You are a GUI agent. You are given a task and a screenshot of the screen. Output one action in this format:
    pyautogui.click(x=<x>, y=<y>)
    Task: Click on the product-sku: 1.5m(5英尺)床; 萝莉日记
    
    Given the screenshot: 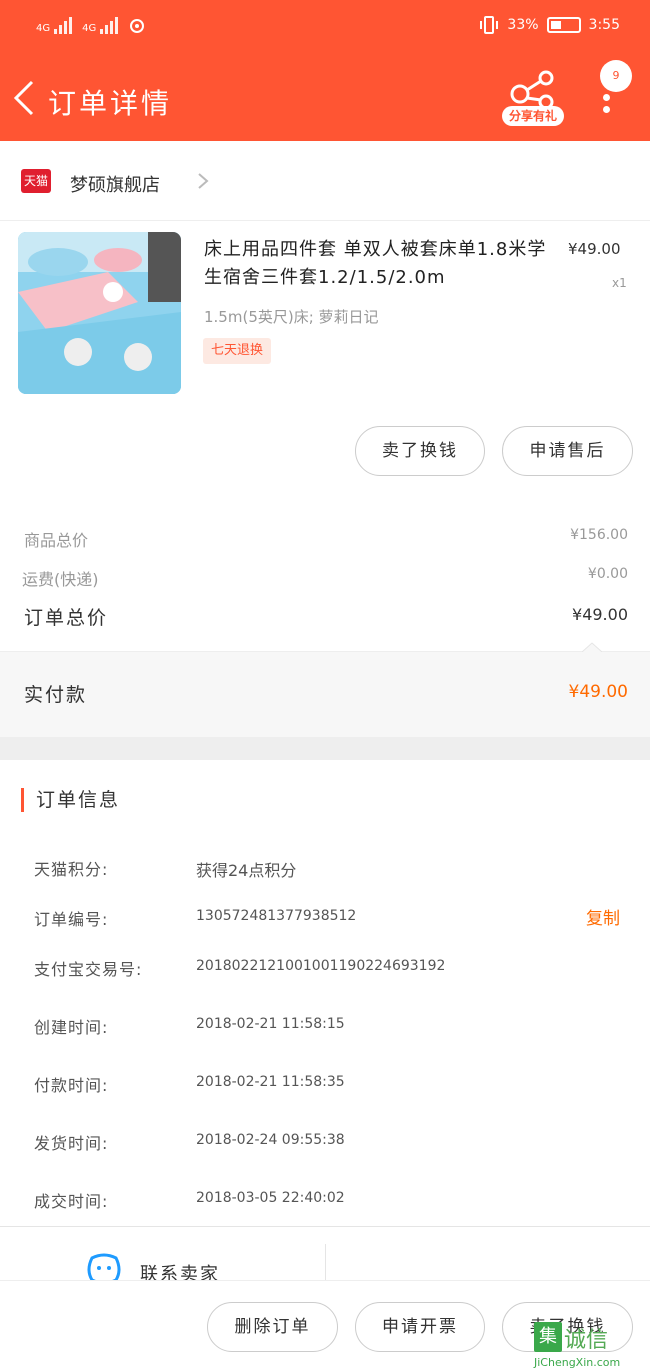 What is the action you would take?
    pyautogui.click(x=291, y=317)
    